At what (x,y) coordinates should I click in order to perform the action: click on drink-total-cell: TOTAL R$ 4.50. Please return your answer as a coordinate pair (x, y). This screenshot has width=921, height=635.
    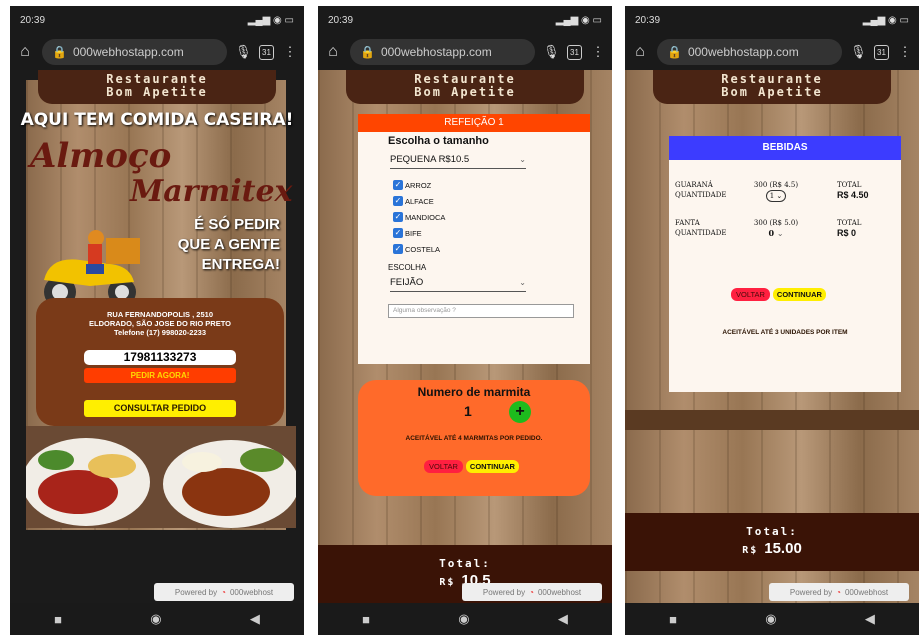
    Looking at the image, I should click on (853, 190).